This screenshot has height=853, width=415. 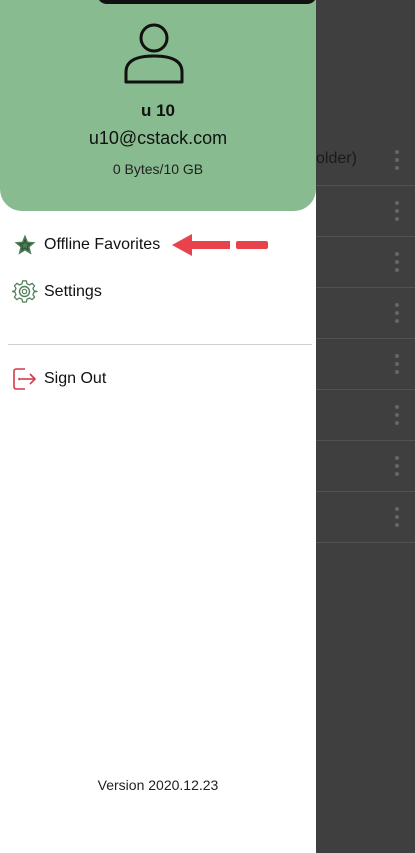 I want to click on list-item-label: older), so click(x=336, y=158).